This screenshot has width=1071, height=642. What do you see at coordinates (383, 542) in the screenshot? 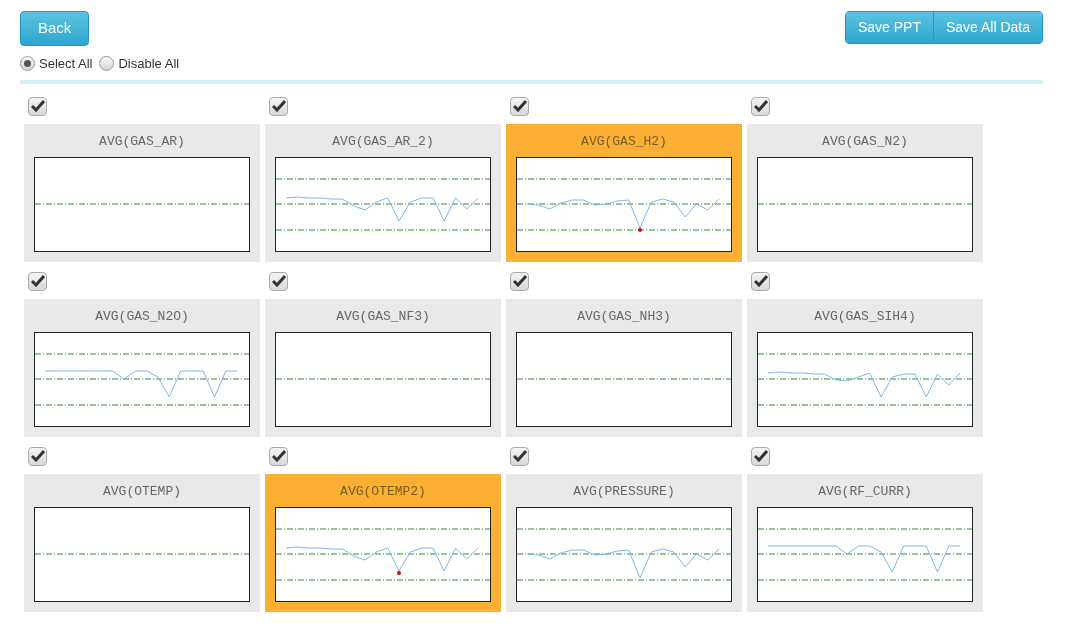
I see `chart-card: AVG(OTEMP2)` at bounding box center [383, 542].